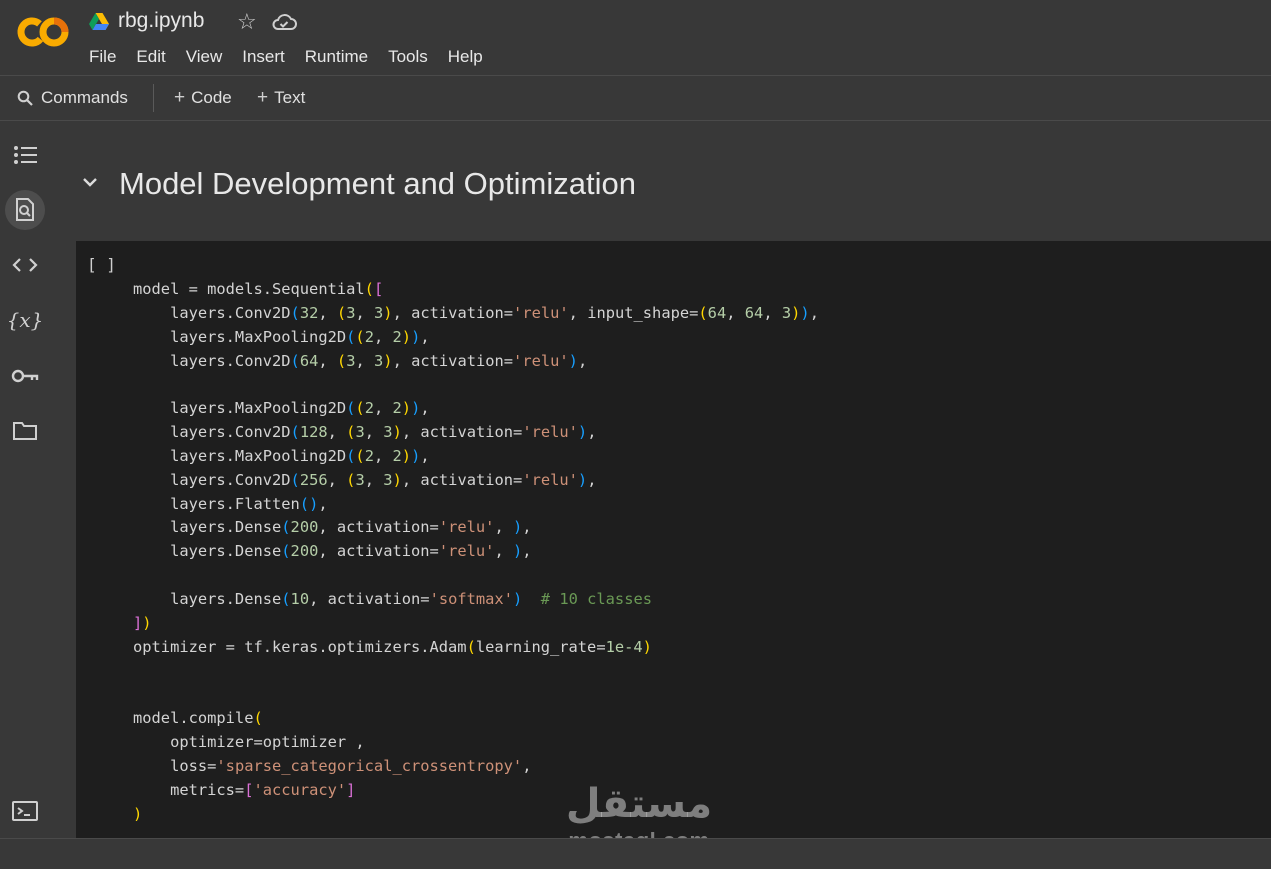 This screenshot has height=869, width=1271. I want to click on code-token: 32, so click(309, 312).